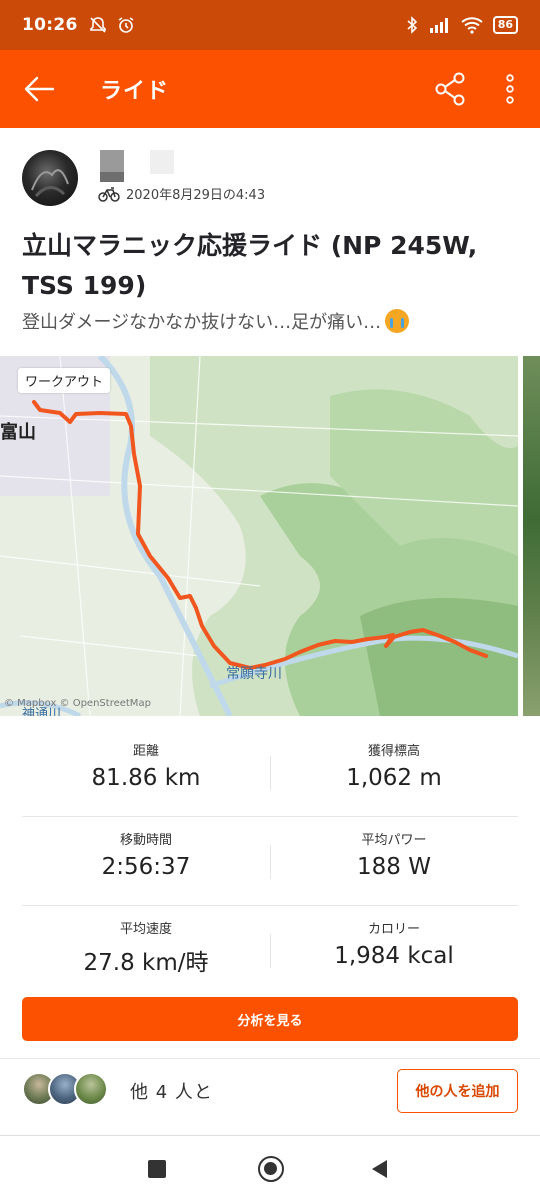 This screenshot has width=540, height=1200. I want to click on activity-title: 立山マラニック応援ライド (NP 245W, TSS 199), so click(250, 265).